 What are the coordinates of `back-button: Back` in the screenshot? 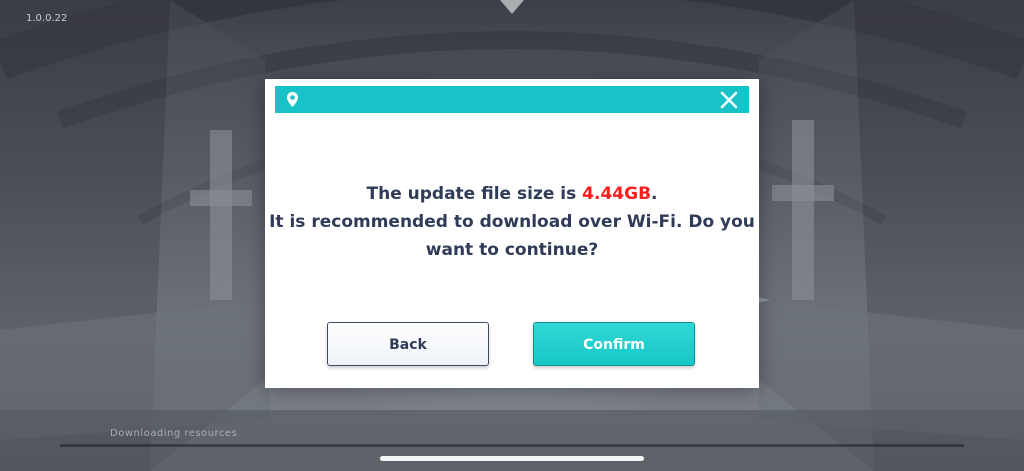 It's located at (408, 344).